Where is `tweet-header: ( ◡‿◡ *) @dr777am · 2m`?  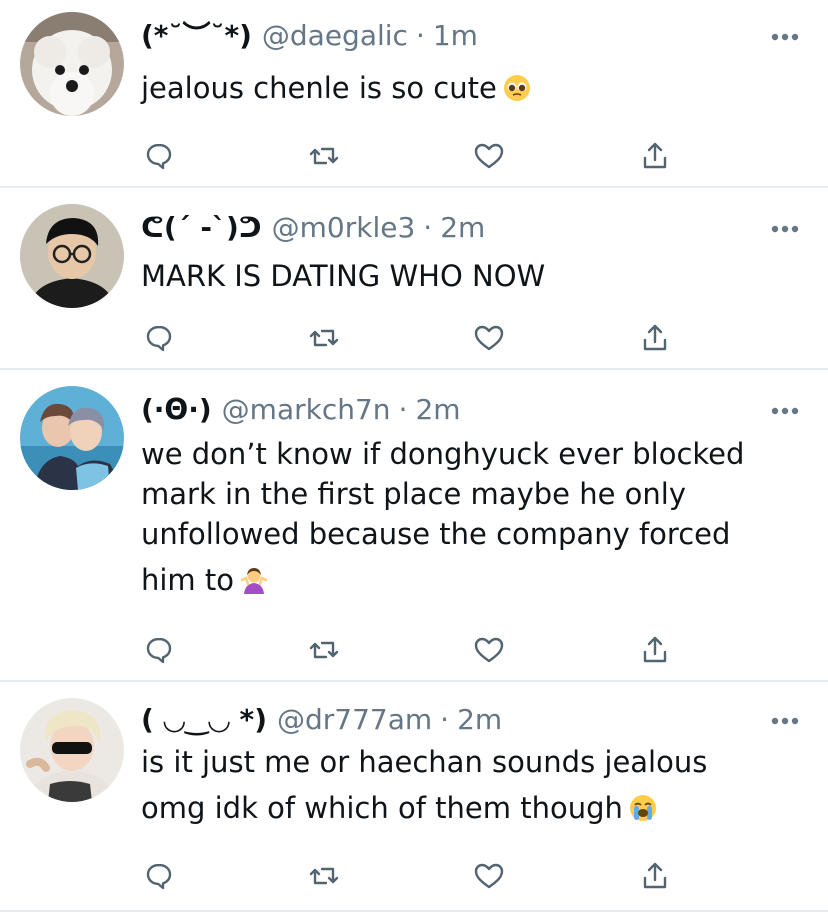 tweet-header: ( ◡‿◡ *) @dr777am · 2m is located at coordinates (321, 720).